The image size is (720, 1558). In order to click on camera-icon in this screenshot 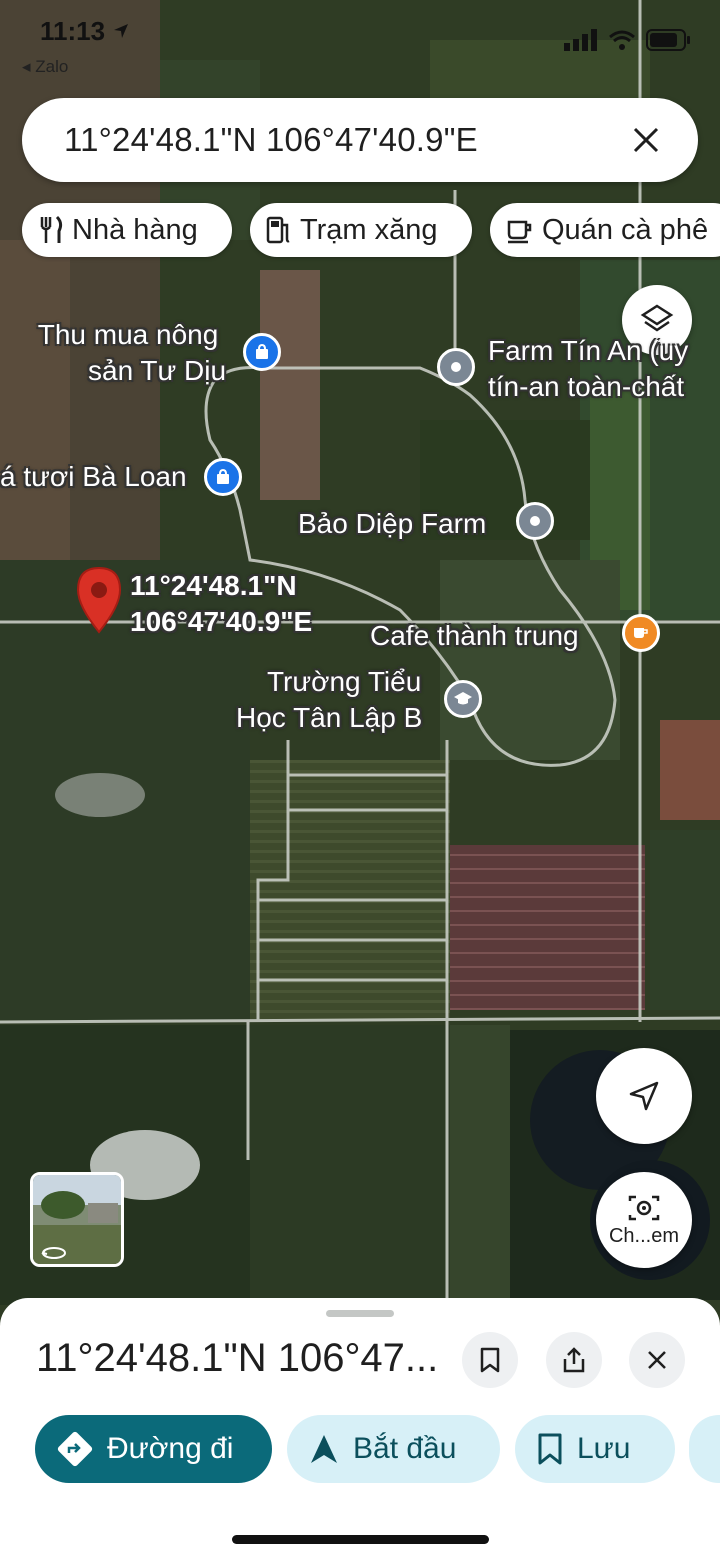, I will do `click(644, 1207)`.